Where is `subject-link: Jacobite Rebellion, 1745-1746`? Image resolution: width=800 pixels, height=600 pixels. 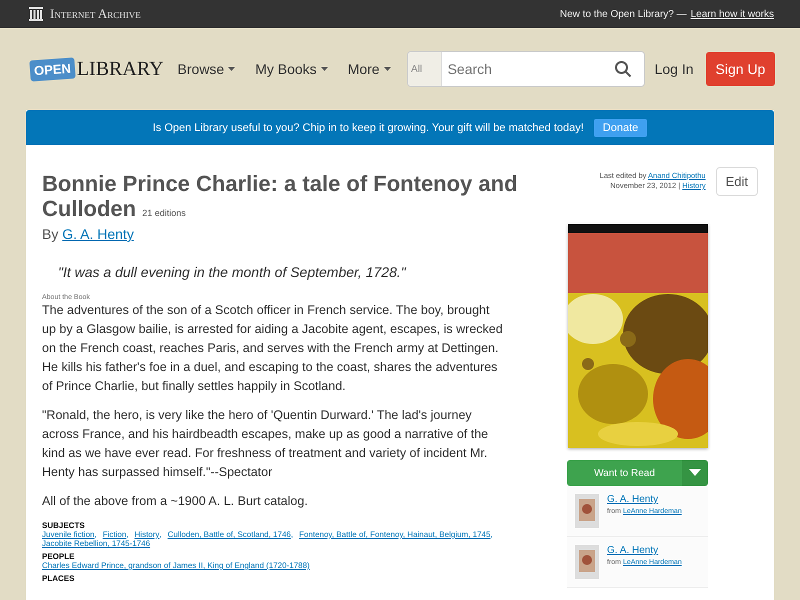 subject-link: Jacobite Rebellion, 1745-1746 is located at coordinates (96, 543).